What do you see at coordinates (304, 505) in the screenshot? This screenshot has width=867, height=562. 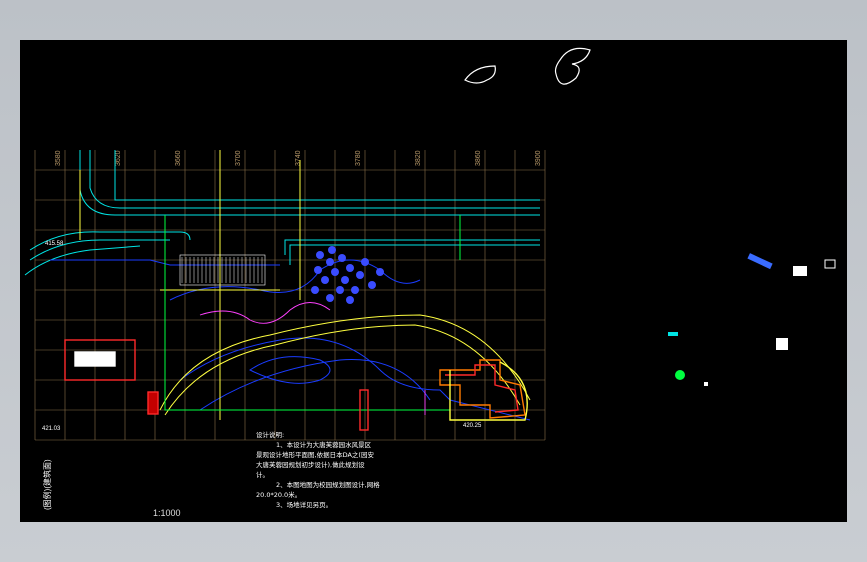 I see `notes-line: 3、场地详见另页。` at bounding box center [304, 505].